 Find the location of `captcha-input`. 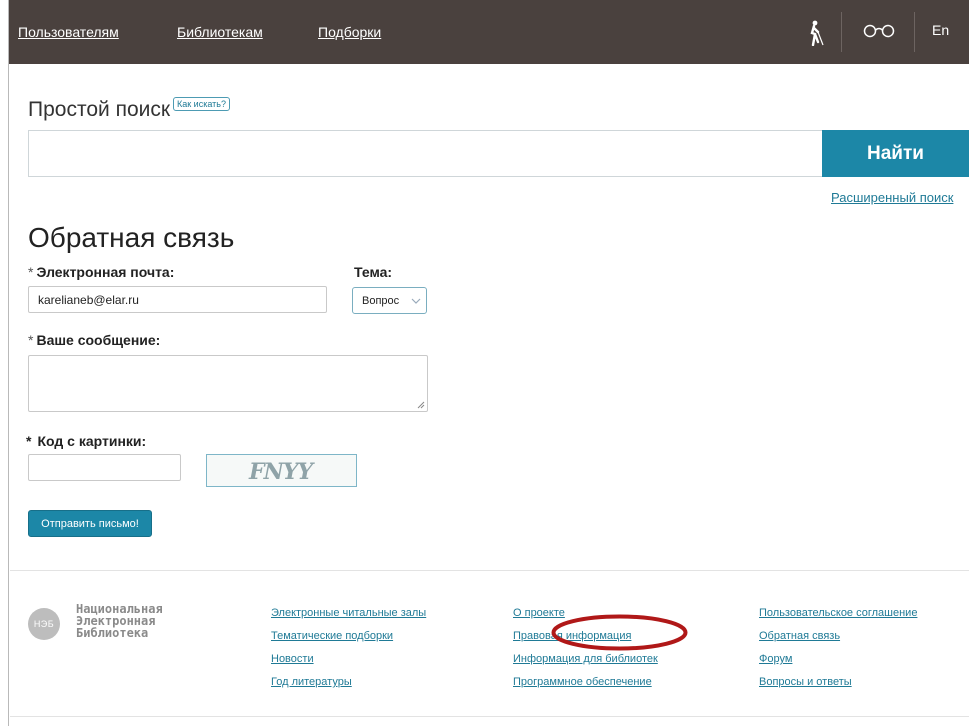

captcha-input is located at coordinates (104, 467).